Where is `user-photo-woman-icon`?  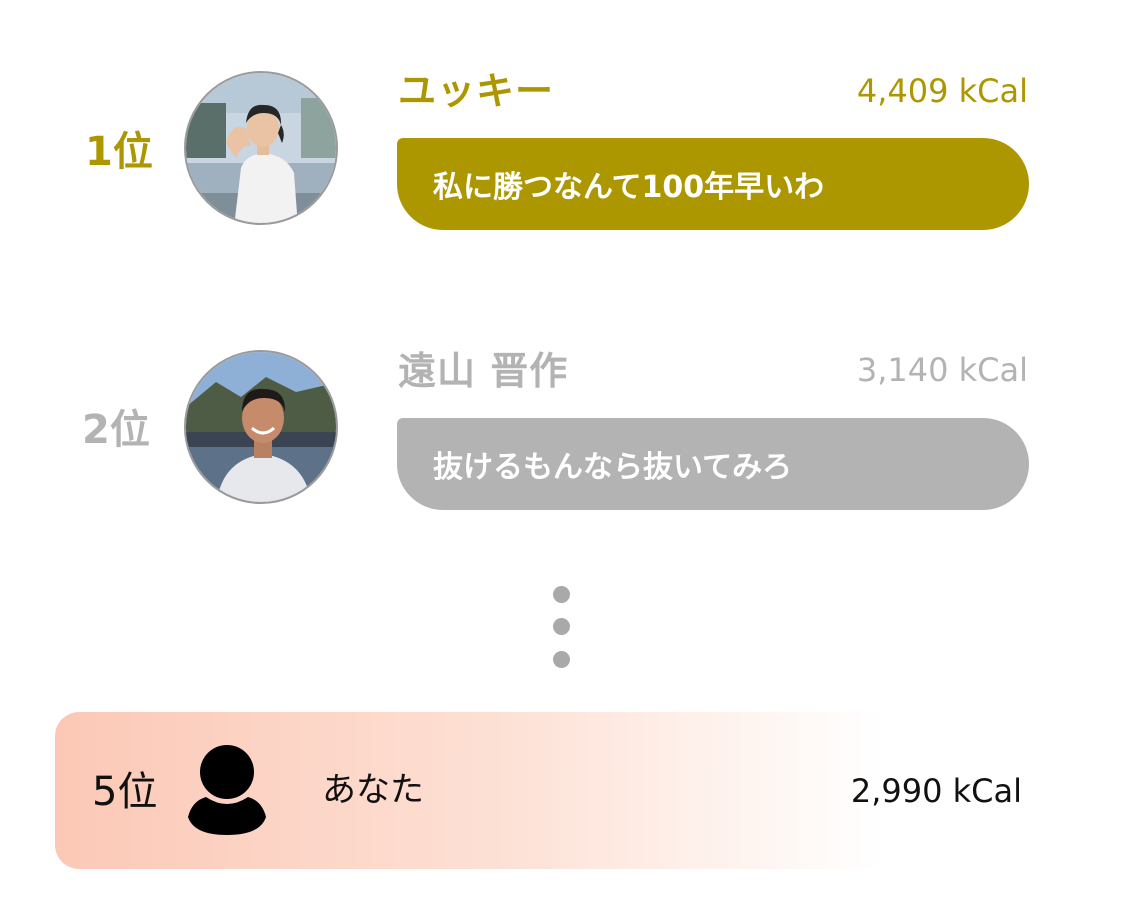 user-photo-woman-icon is located at coordinates (261, 148).